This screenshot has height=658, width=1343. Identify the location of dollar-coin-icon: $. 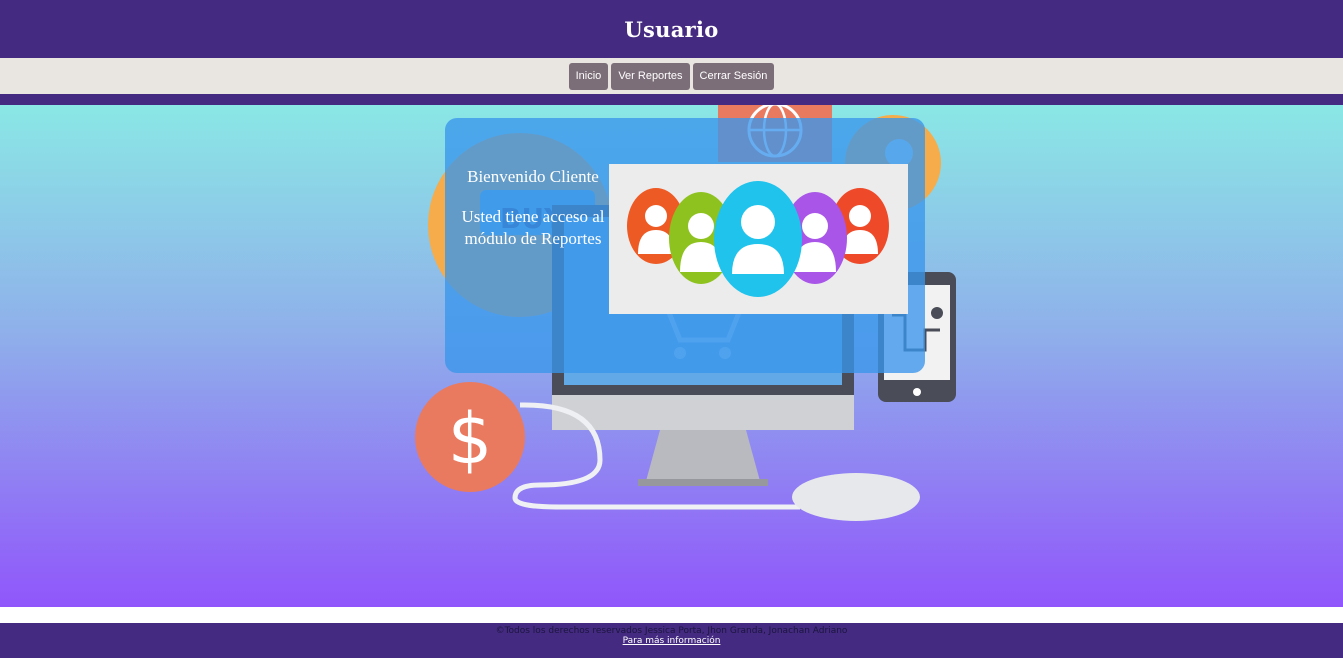
(470, 437).